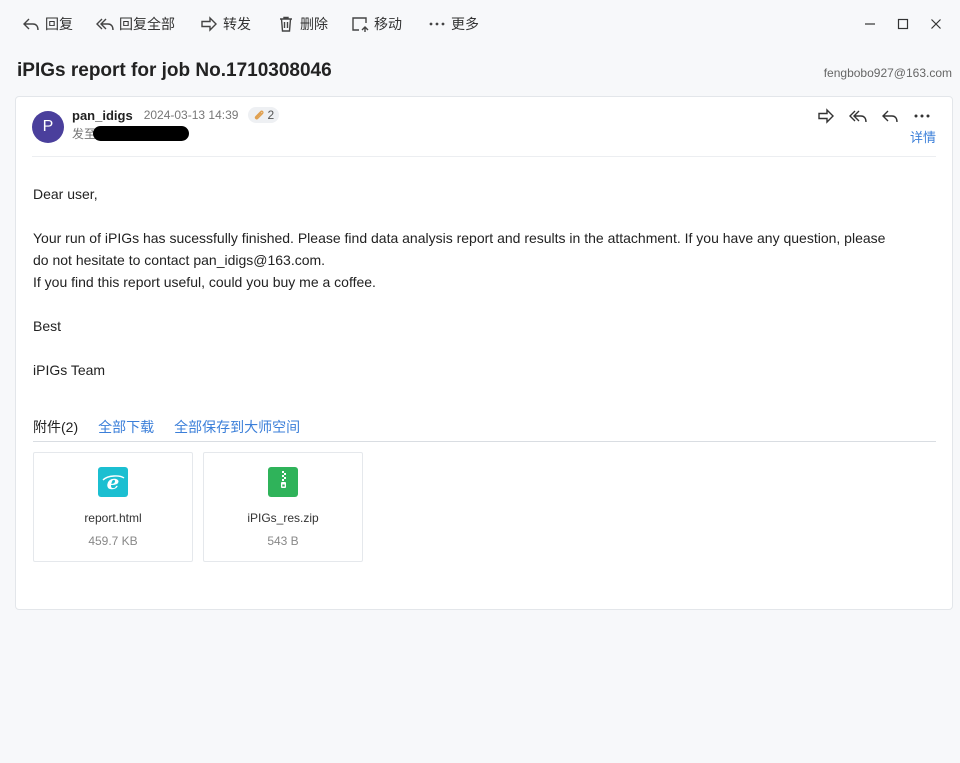  What do you see at coordinates (283, 507) in the screenshot?
I see `attachment-card: iPIGs_res.zip 543 B` at bounding box center [283, 507].